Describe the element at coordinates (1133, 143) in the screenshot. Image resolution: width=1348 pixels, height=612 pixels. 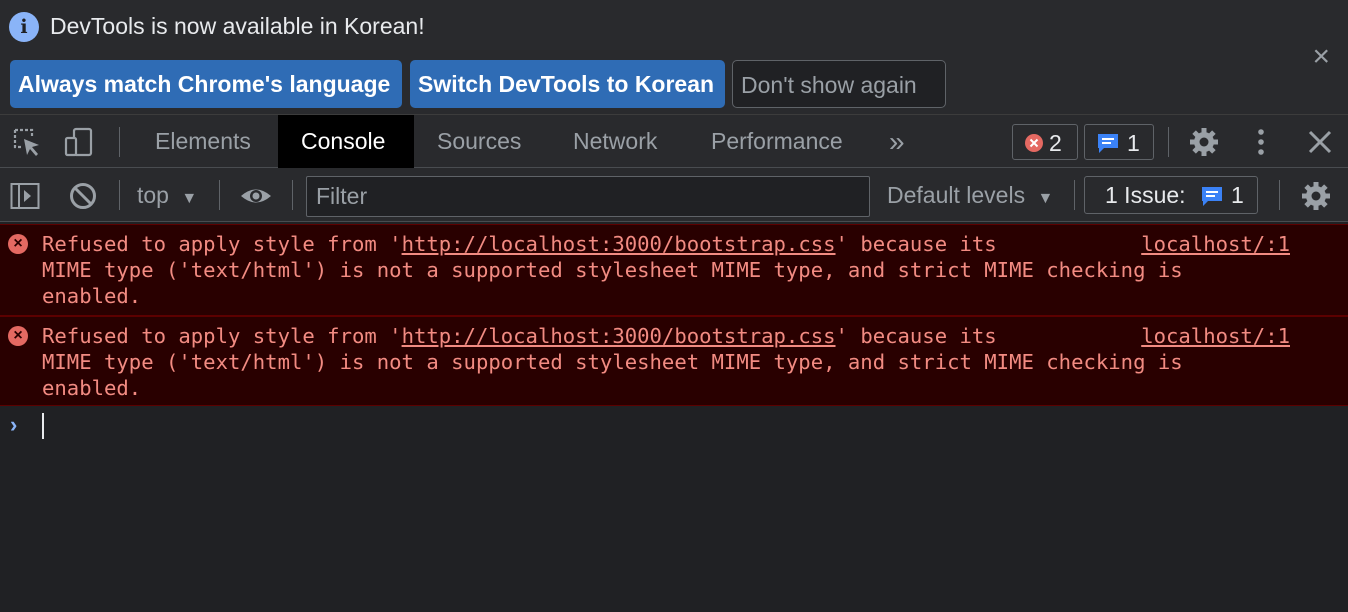
I see `message-count: 1` at that location.